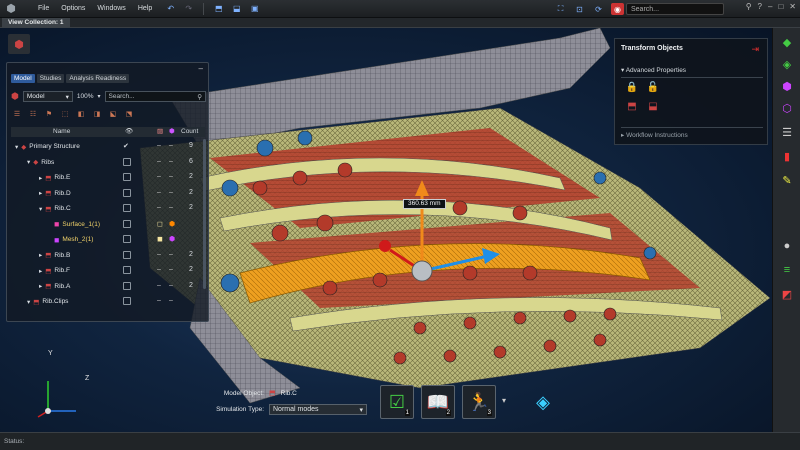  Describe the element at coordinates (236, 9) in the screenshot. I see `export-icon: ⬓` at that location.